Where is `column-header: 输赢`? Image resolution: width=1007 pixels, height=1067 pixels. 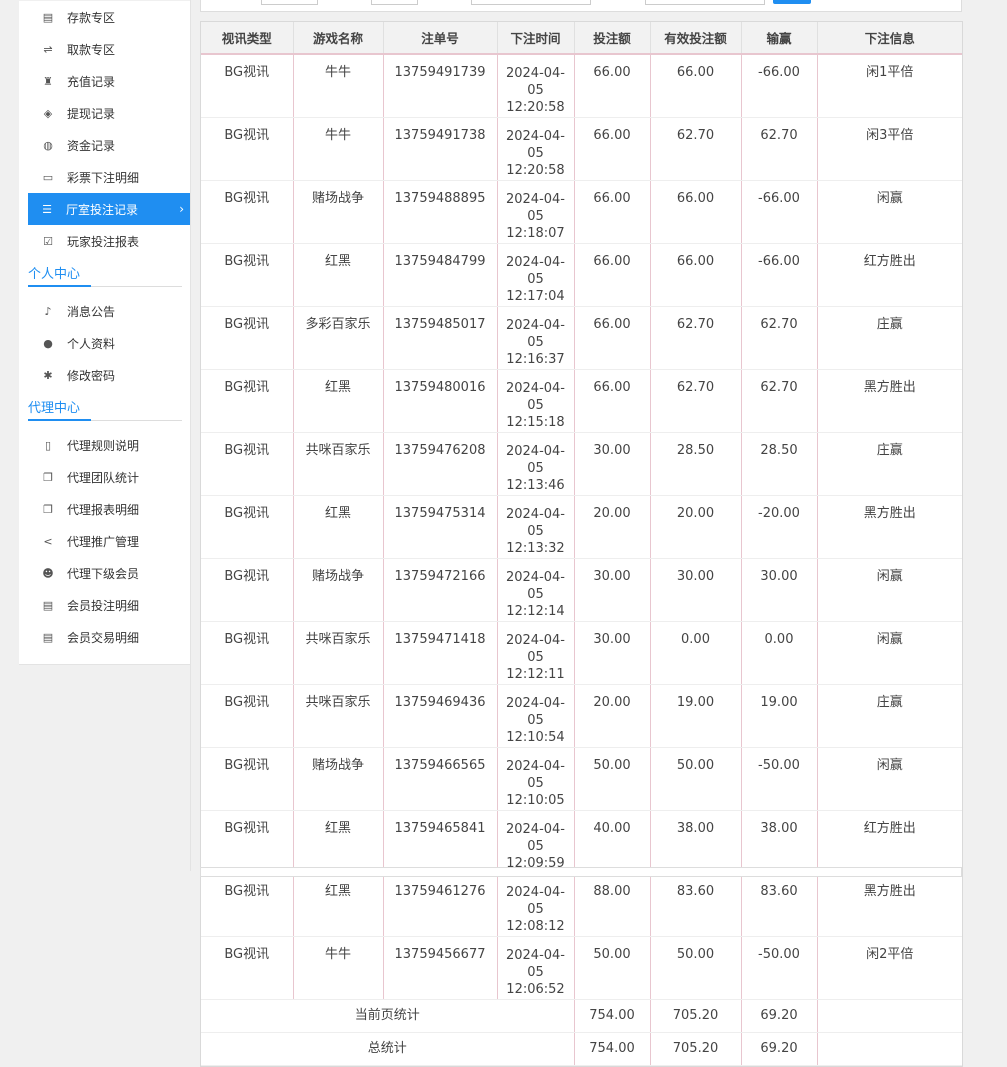 column-header: 输赢 is located at coordinates (779, 38).